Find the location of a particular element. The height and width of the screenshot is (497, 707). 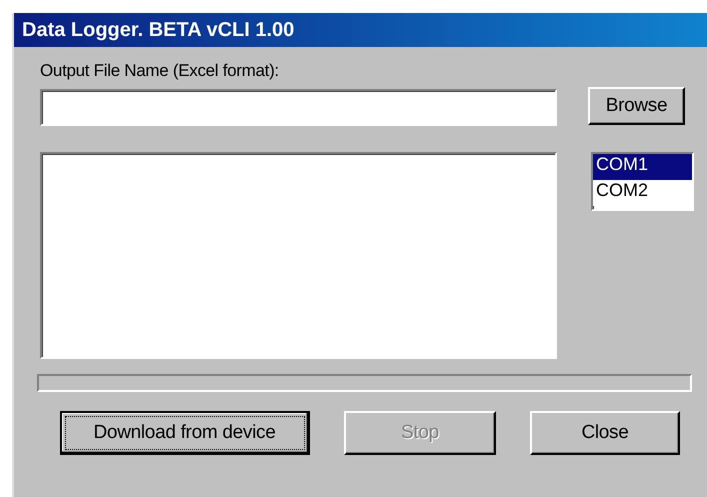

dialog-button: Download from device is located at coordinates (185, 433).